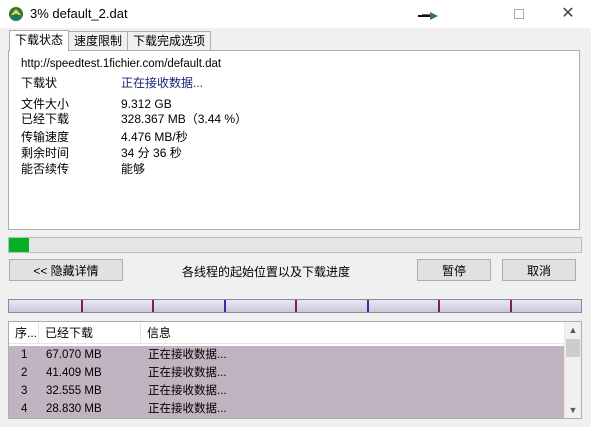 This screenshot has width=591, height=427. What do you see at coordinates (295, 14) in the screenshot?
I see `title-bar: 3% default_2.dat ✕` at bounding box center [295, 14].